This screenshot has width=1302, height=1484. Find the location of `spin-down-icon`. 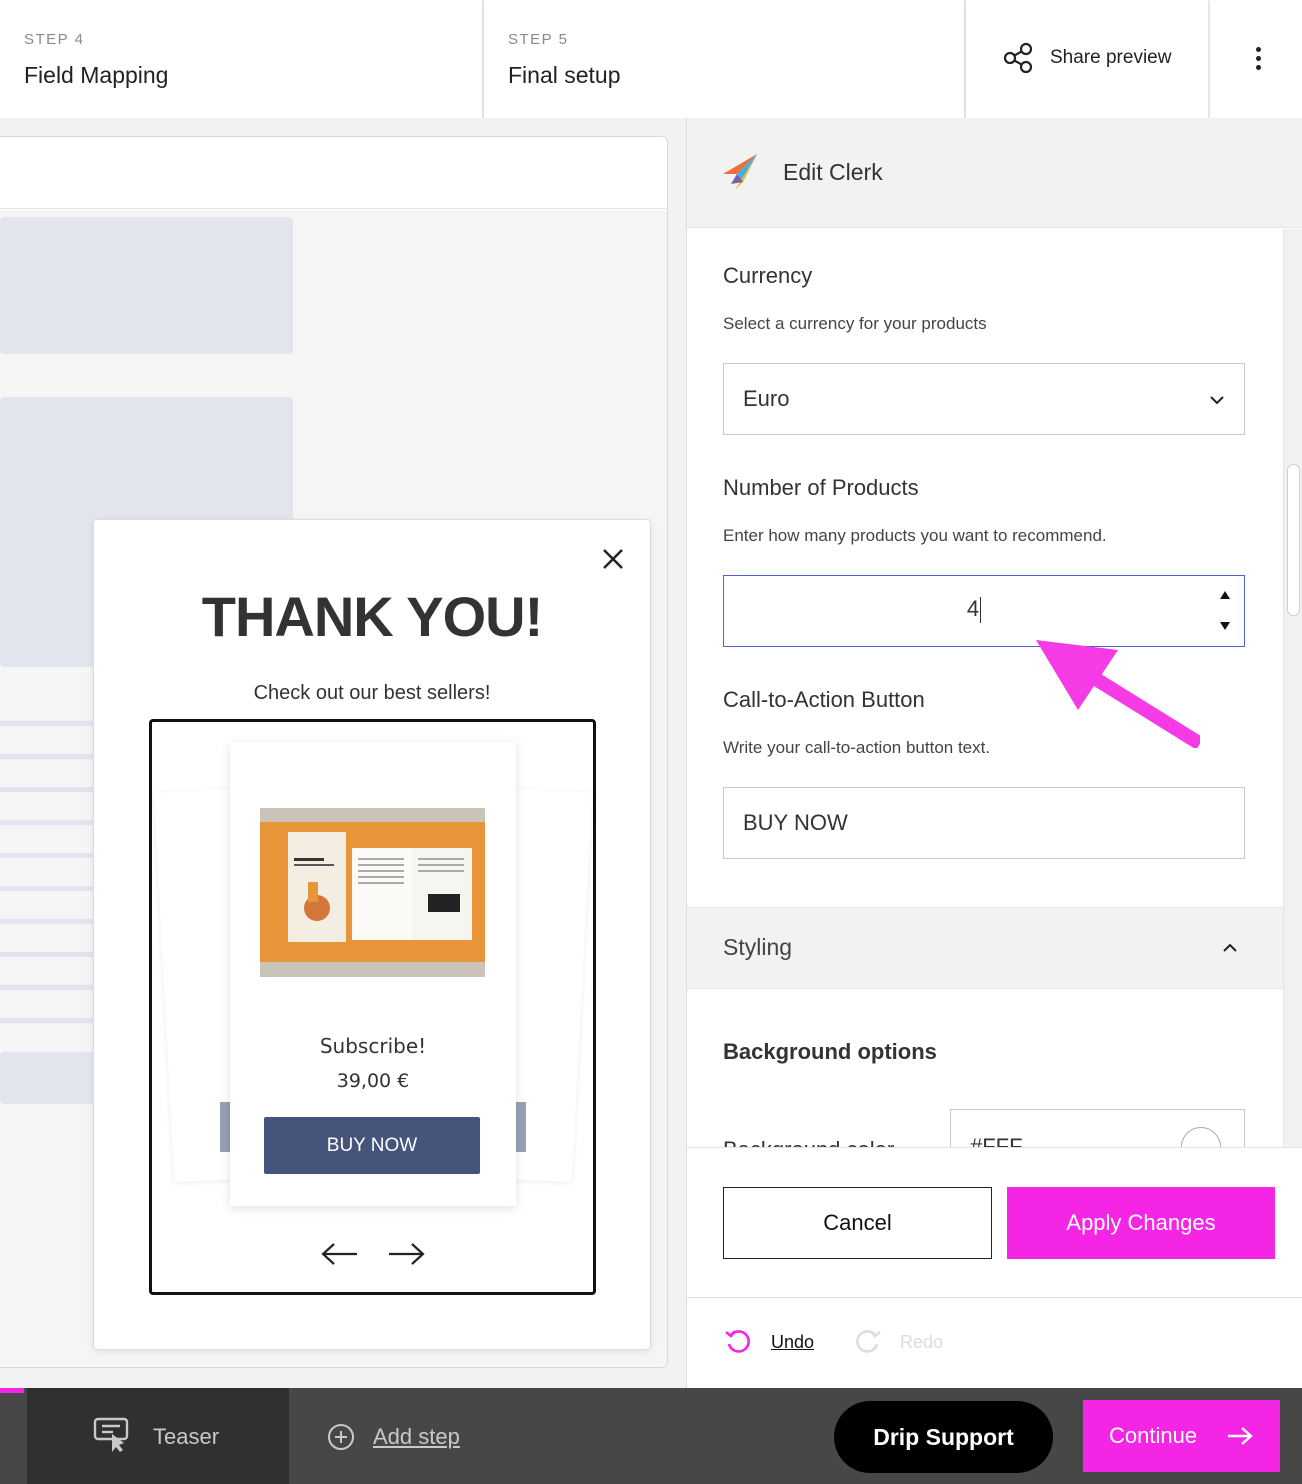

spin-down-icon is located at coordinates (1225, 626).